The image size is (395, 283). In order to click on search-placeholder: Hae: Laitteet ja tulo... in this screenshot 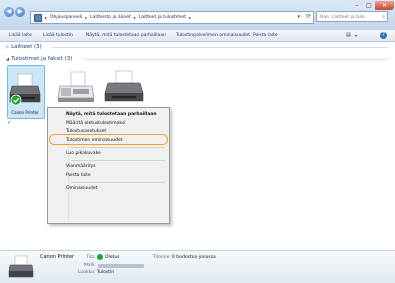, I will do `click(344, 17)`.